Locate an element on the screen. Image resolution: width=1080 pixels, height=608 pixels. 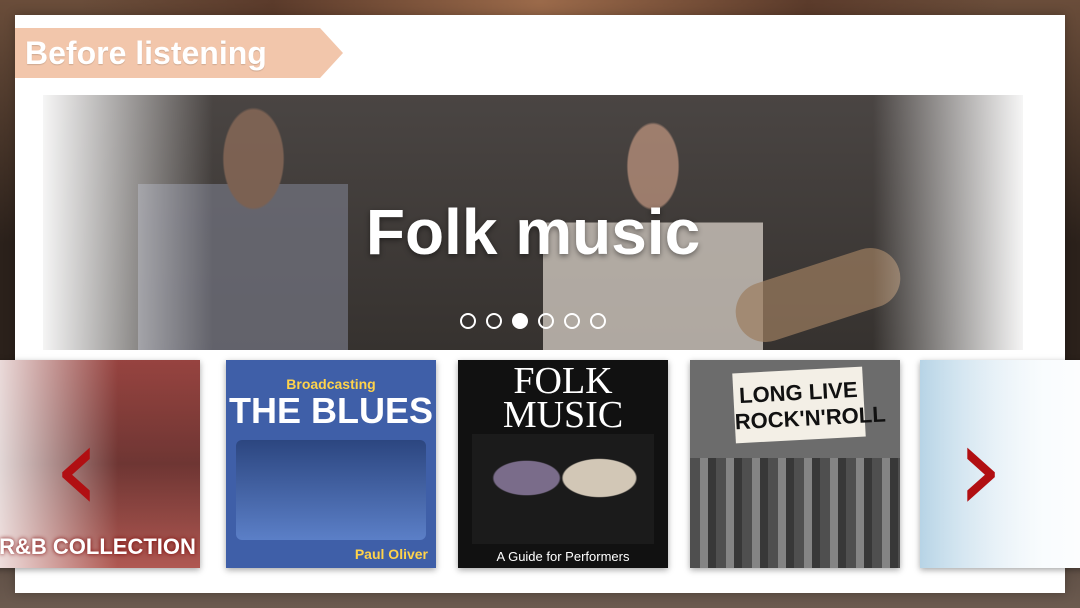
thumbnail-main-text: THE BLUES is located at coordinates (330, 410).